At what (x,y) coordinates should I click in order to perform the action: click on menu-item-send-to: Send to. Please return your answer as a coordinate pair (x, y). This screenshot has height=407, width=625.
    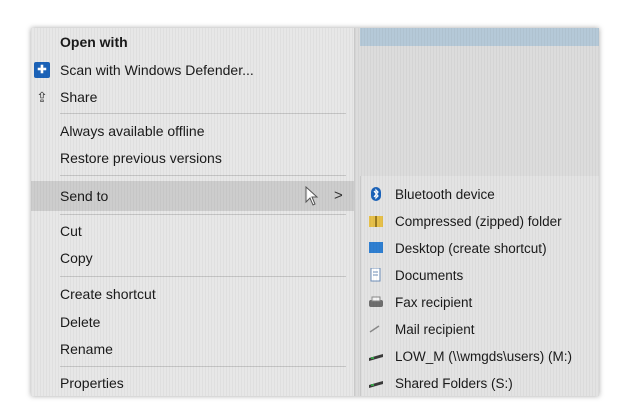
    Looking at the image, I should click on (84, 196).